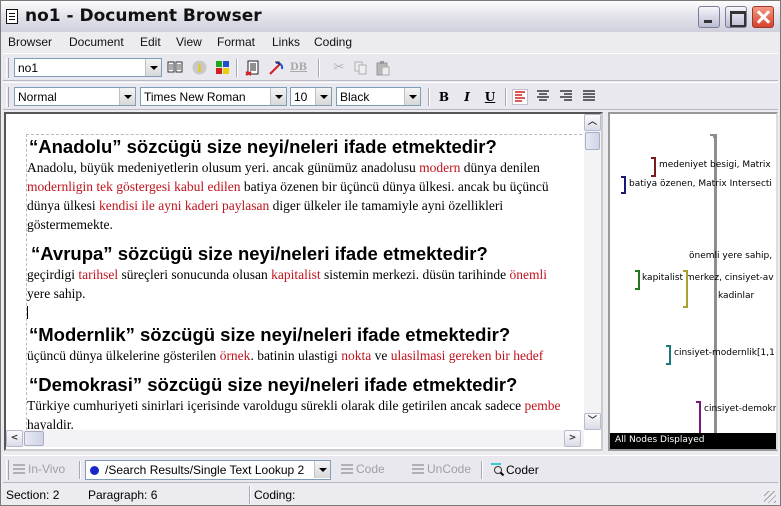 Image resolution: width=781 pixels, height=506 pixels. Describe the element at coordinates (333, 42) in the screenshot. I see `menu-coding: Coding` at that location.